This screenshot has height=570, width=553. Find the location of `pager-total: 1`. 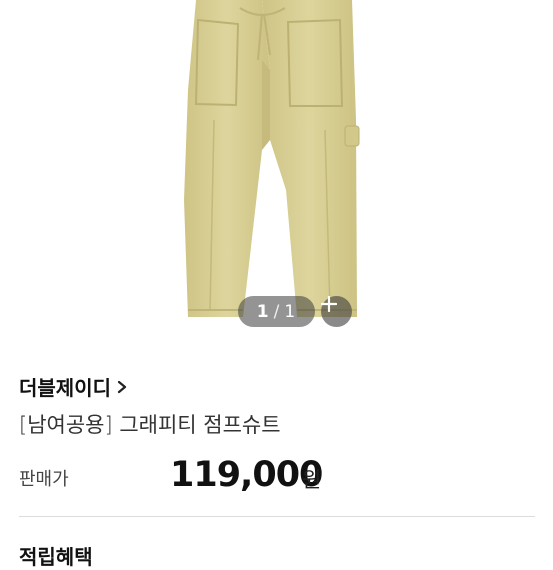

pager-total: 1 is located at coordinates (290, 311).